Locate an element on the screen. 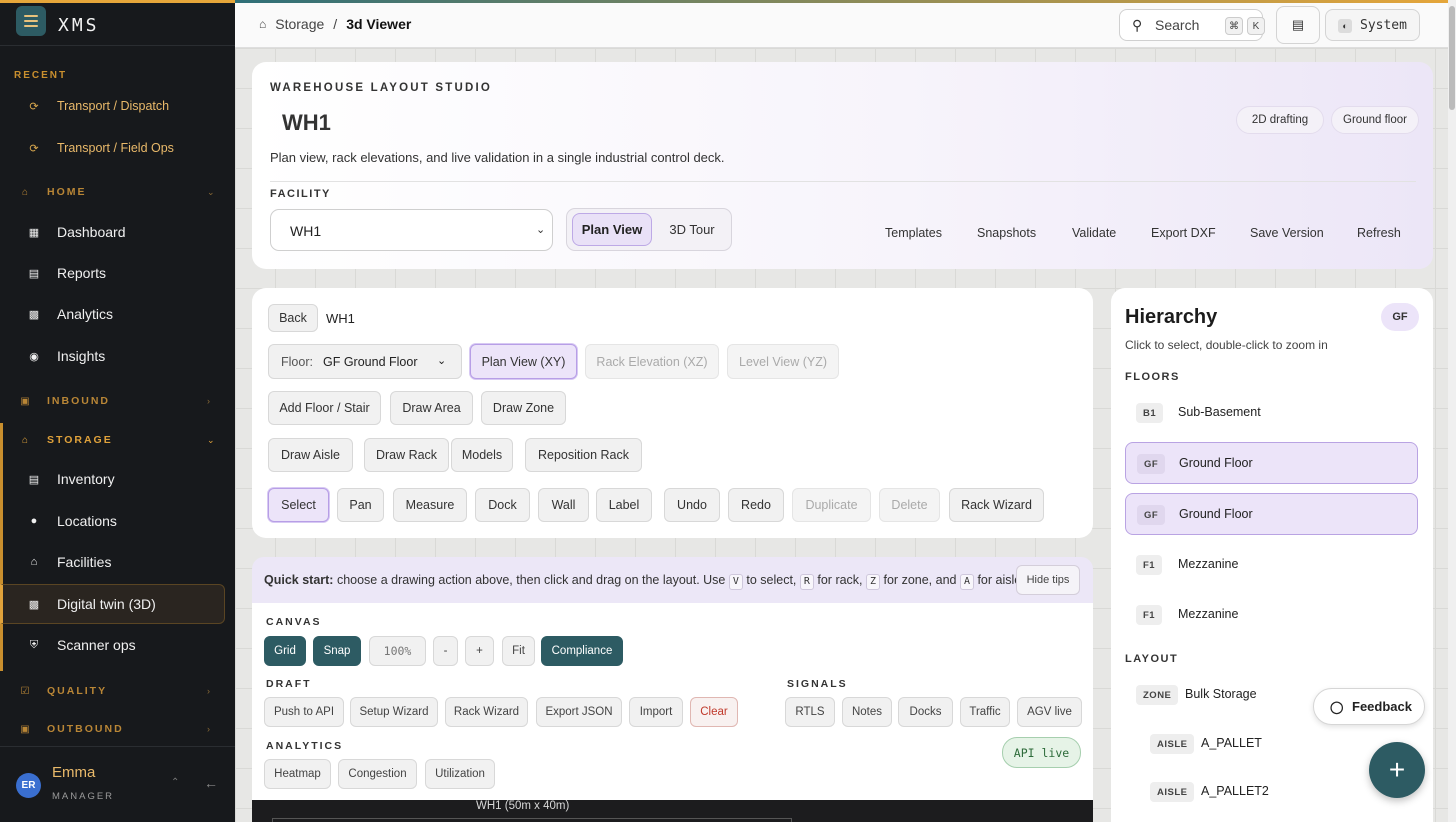 The height and width of the screenshot is (822, 1456). nav-group-home: ⌂ HOME ⌄ is located at coordinates (117, 192).